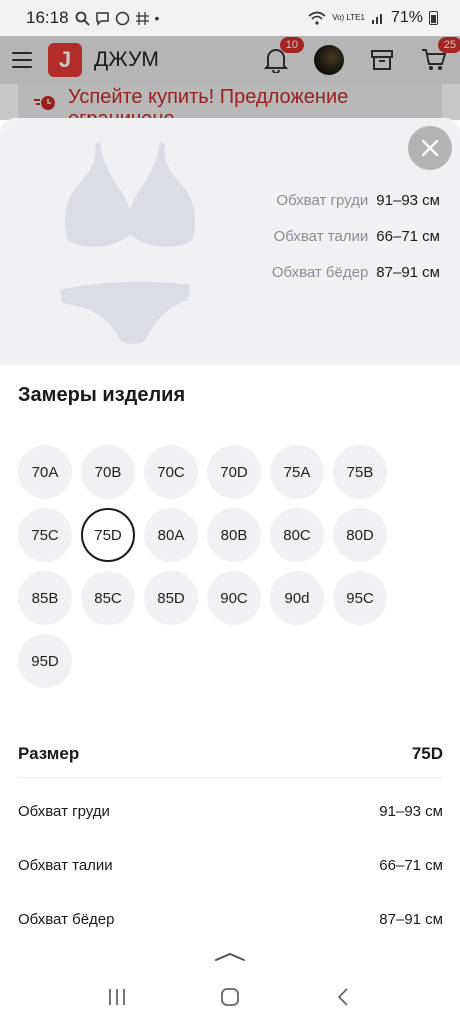  What do you see at coordinates (320, 272) in the screenshot?
I see `measure-label: Обхват бёдер` at bounding box center [320, 272].